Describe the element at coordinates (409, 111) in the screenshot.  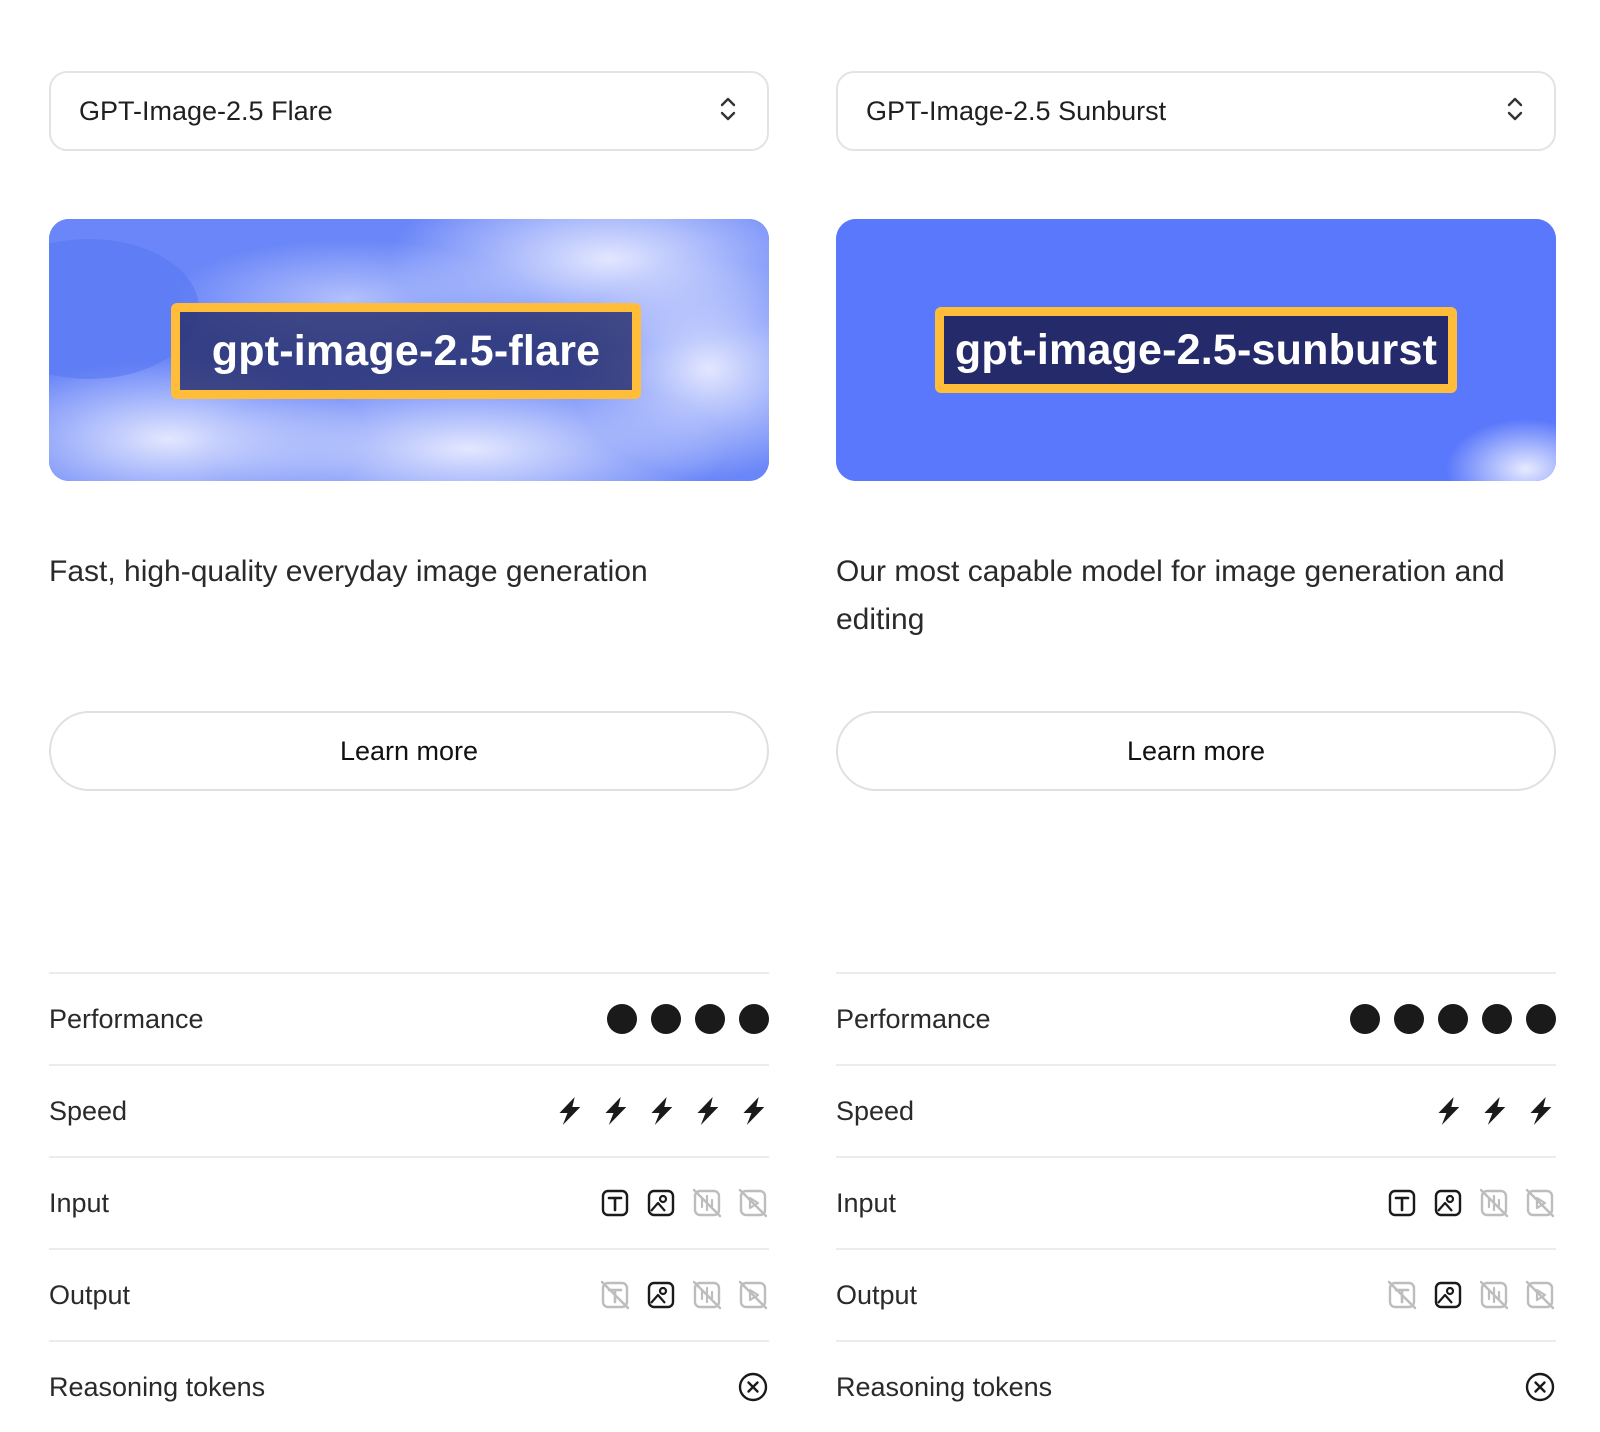
I see `model-select-flare: GPT-Image-2.5 Flare` at that location.